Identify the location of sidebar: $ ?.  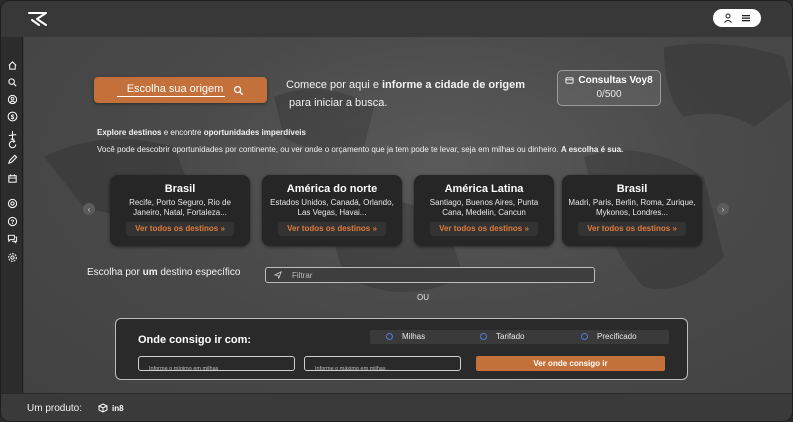
(12, 215).